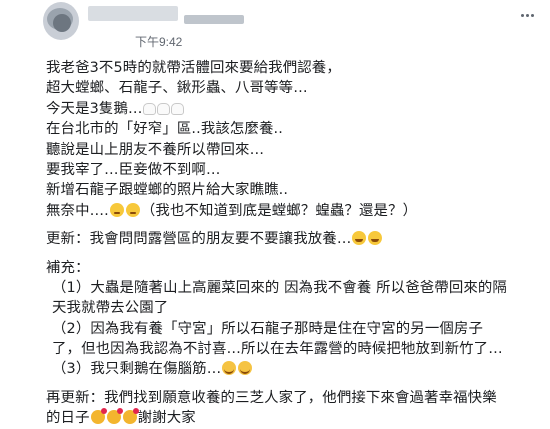  I want to click on update2-line: 的日子 謝謝大家, so click(121, 417).